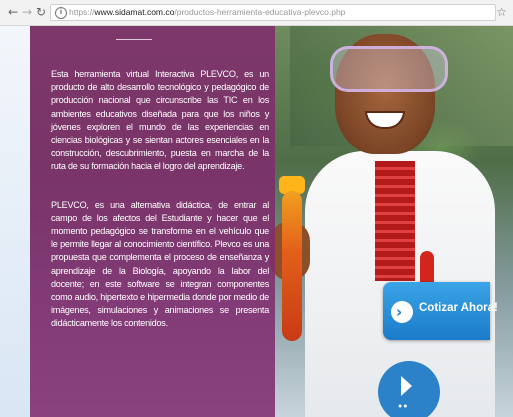 This screenshot has width=513, height=417. What do you see at coordinates (61, 13) in the screenshot?
I see `info-icon: i` at bounding box center [61, 13].